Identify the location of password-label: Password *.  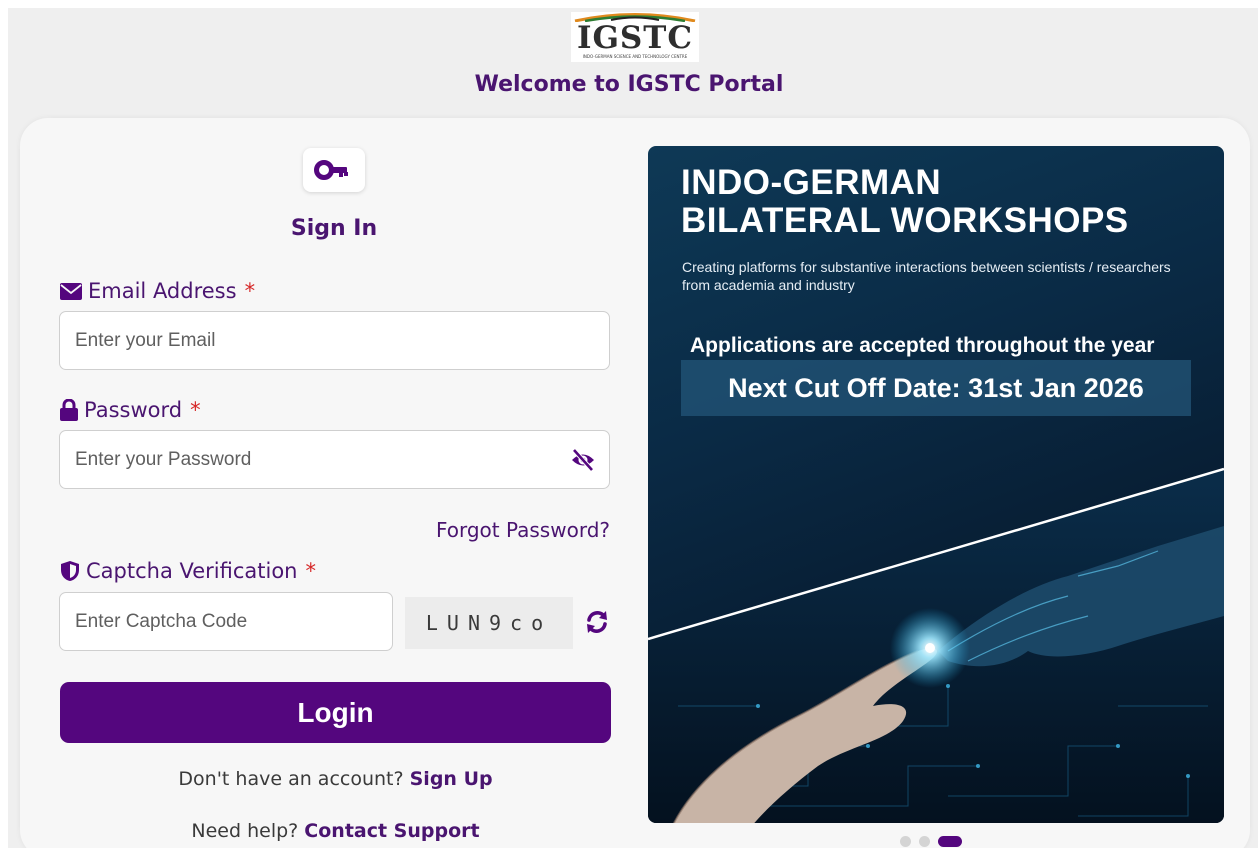
(130, 410).